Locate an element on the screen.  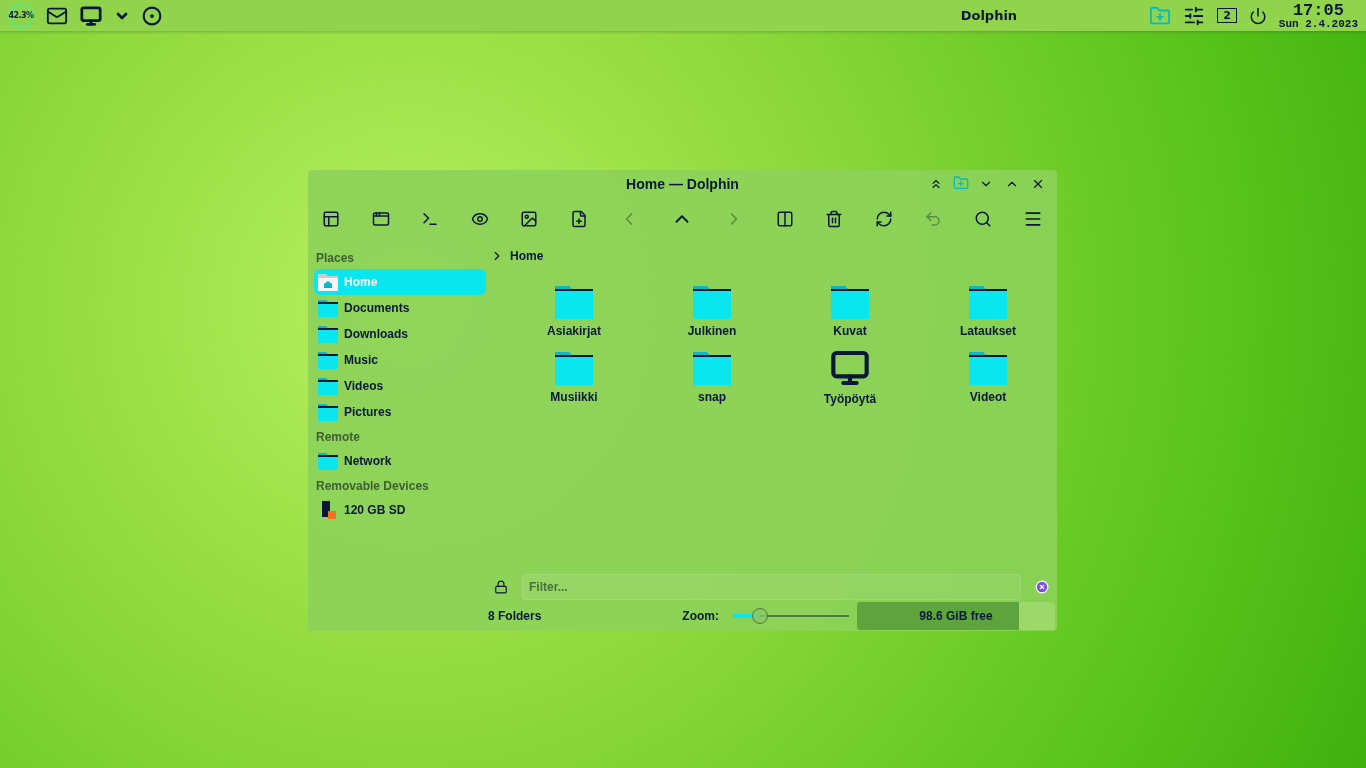
item-label: Videos is located at coordinates (364, 386).